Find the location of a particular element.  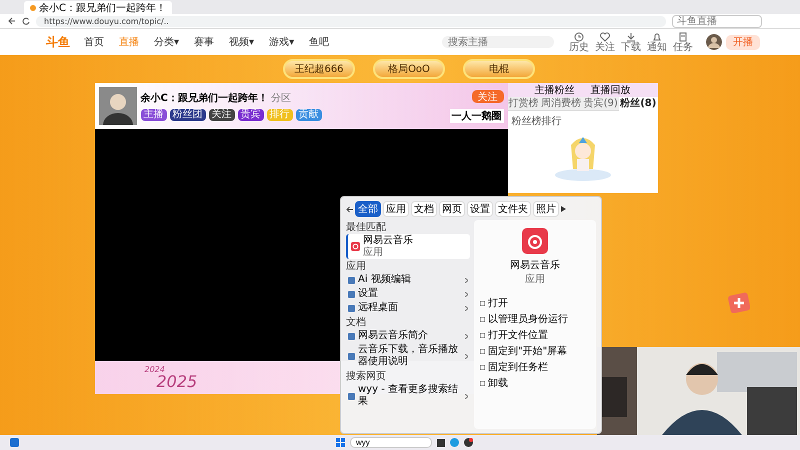

browser-tab: 余小C：跟兄弟们一起跨年！ is located at coordinates (98, 7).